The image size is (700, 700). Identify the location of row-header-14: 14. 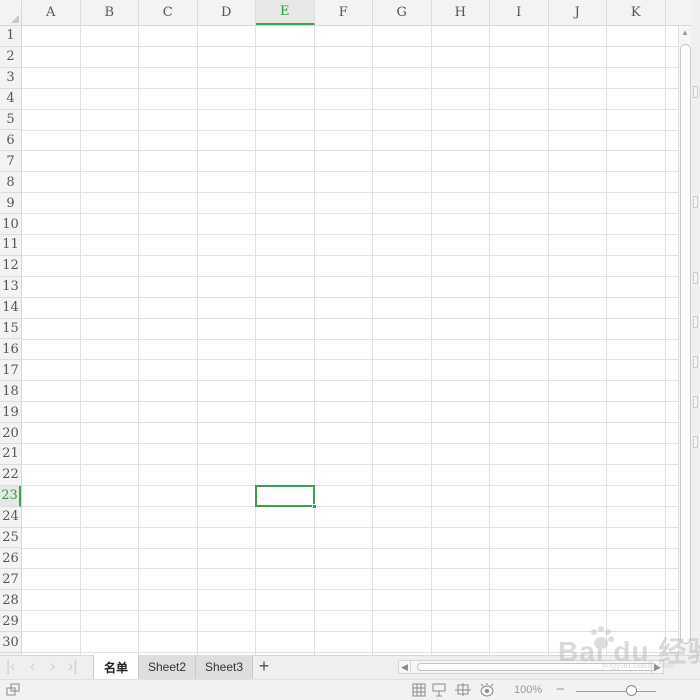
(10, 308).